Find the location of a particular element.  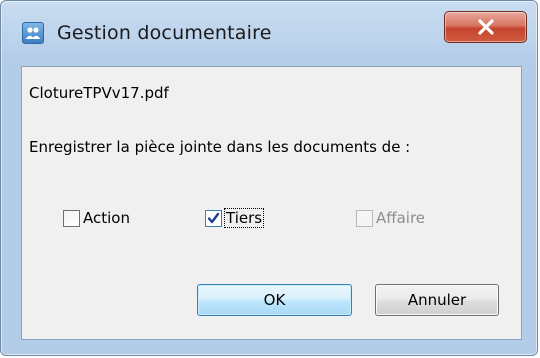

cancel-button: Annuler is located at coordinates (437, 300).